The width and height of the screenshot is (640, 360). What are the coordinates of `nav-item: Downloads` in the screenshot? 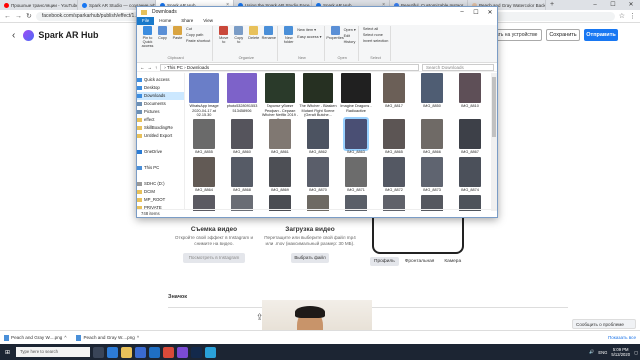 It's located at (160, 96).